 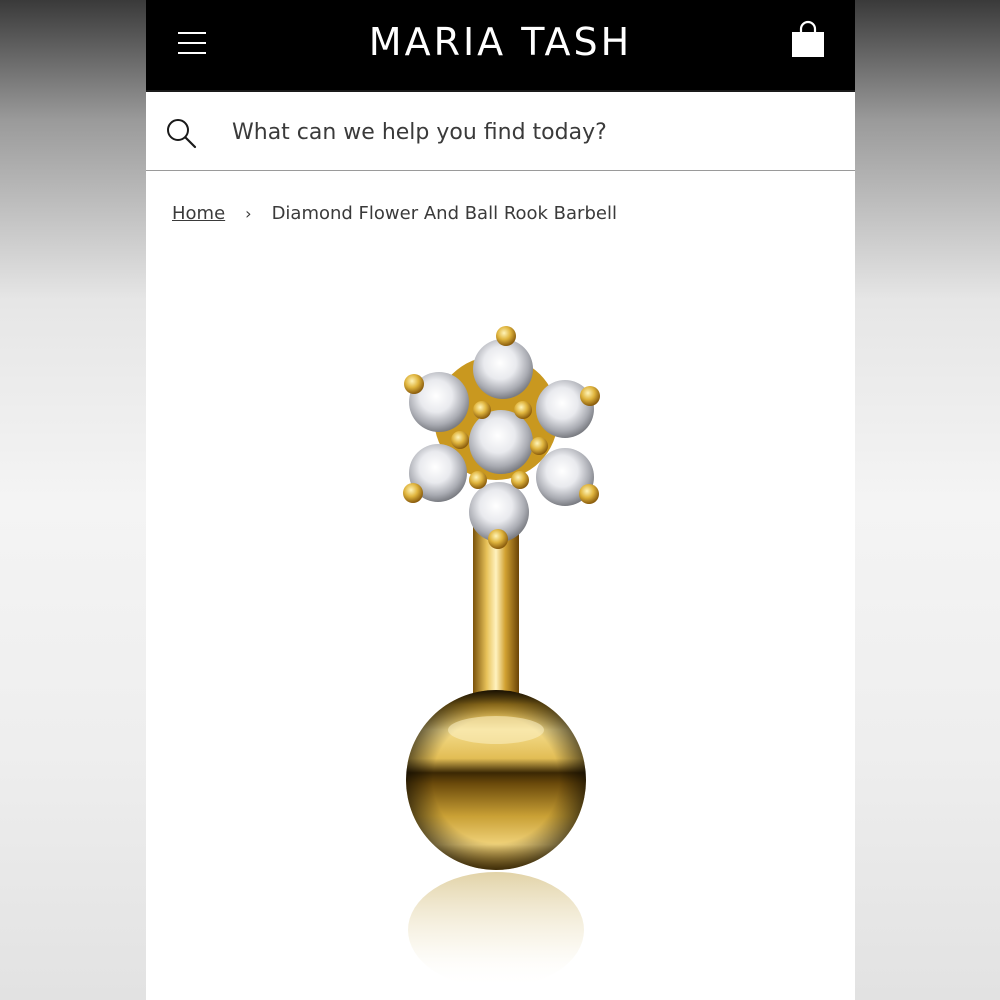 What do you see at coordinates (198, 213) in the screenshot?
I see `breadcrumb-home-link: Home` at bounding box center [198, 213].